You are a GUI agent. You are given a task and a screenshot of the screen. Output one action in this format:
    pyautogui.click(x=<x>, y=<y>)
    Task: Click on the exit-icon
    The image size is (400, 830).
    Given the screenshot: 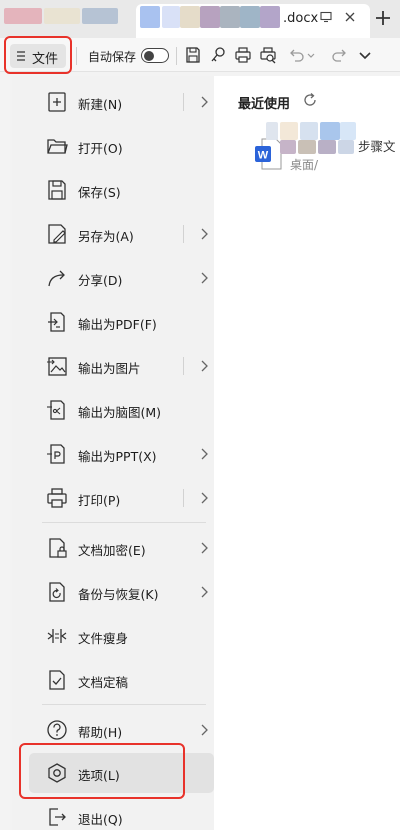 What is the action you would take?
    pyautogui.click(x=57, y=817)
    